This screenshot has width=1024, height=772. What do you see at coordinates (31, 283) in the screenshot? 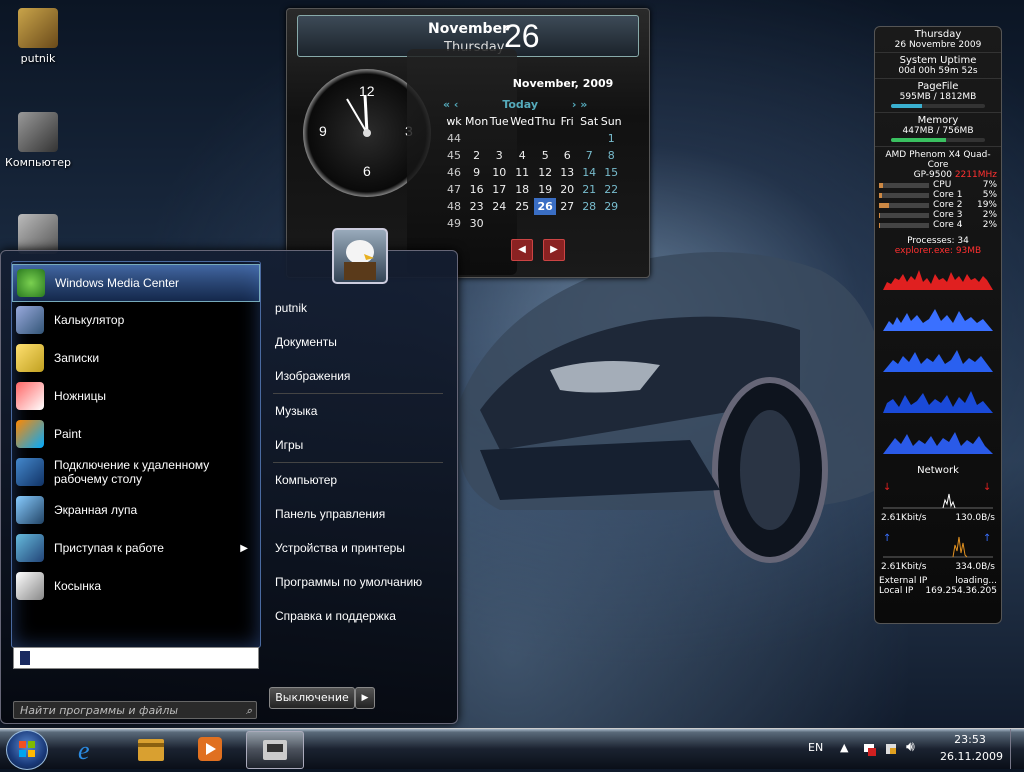
I see `windows-media-center-icon` at bounding box center [31, 283].